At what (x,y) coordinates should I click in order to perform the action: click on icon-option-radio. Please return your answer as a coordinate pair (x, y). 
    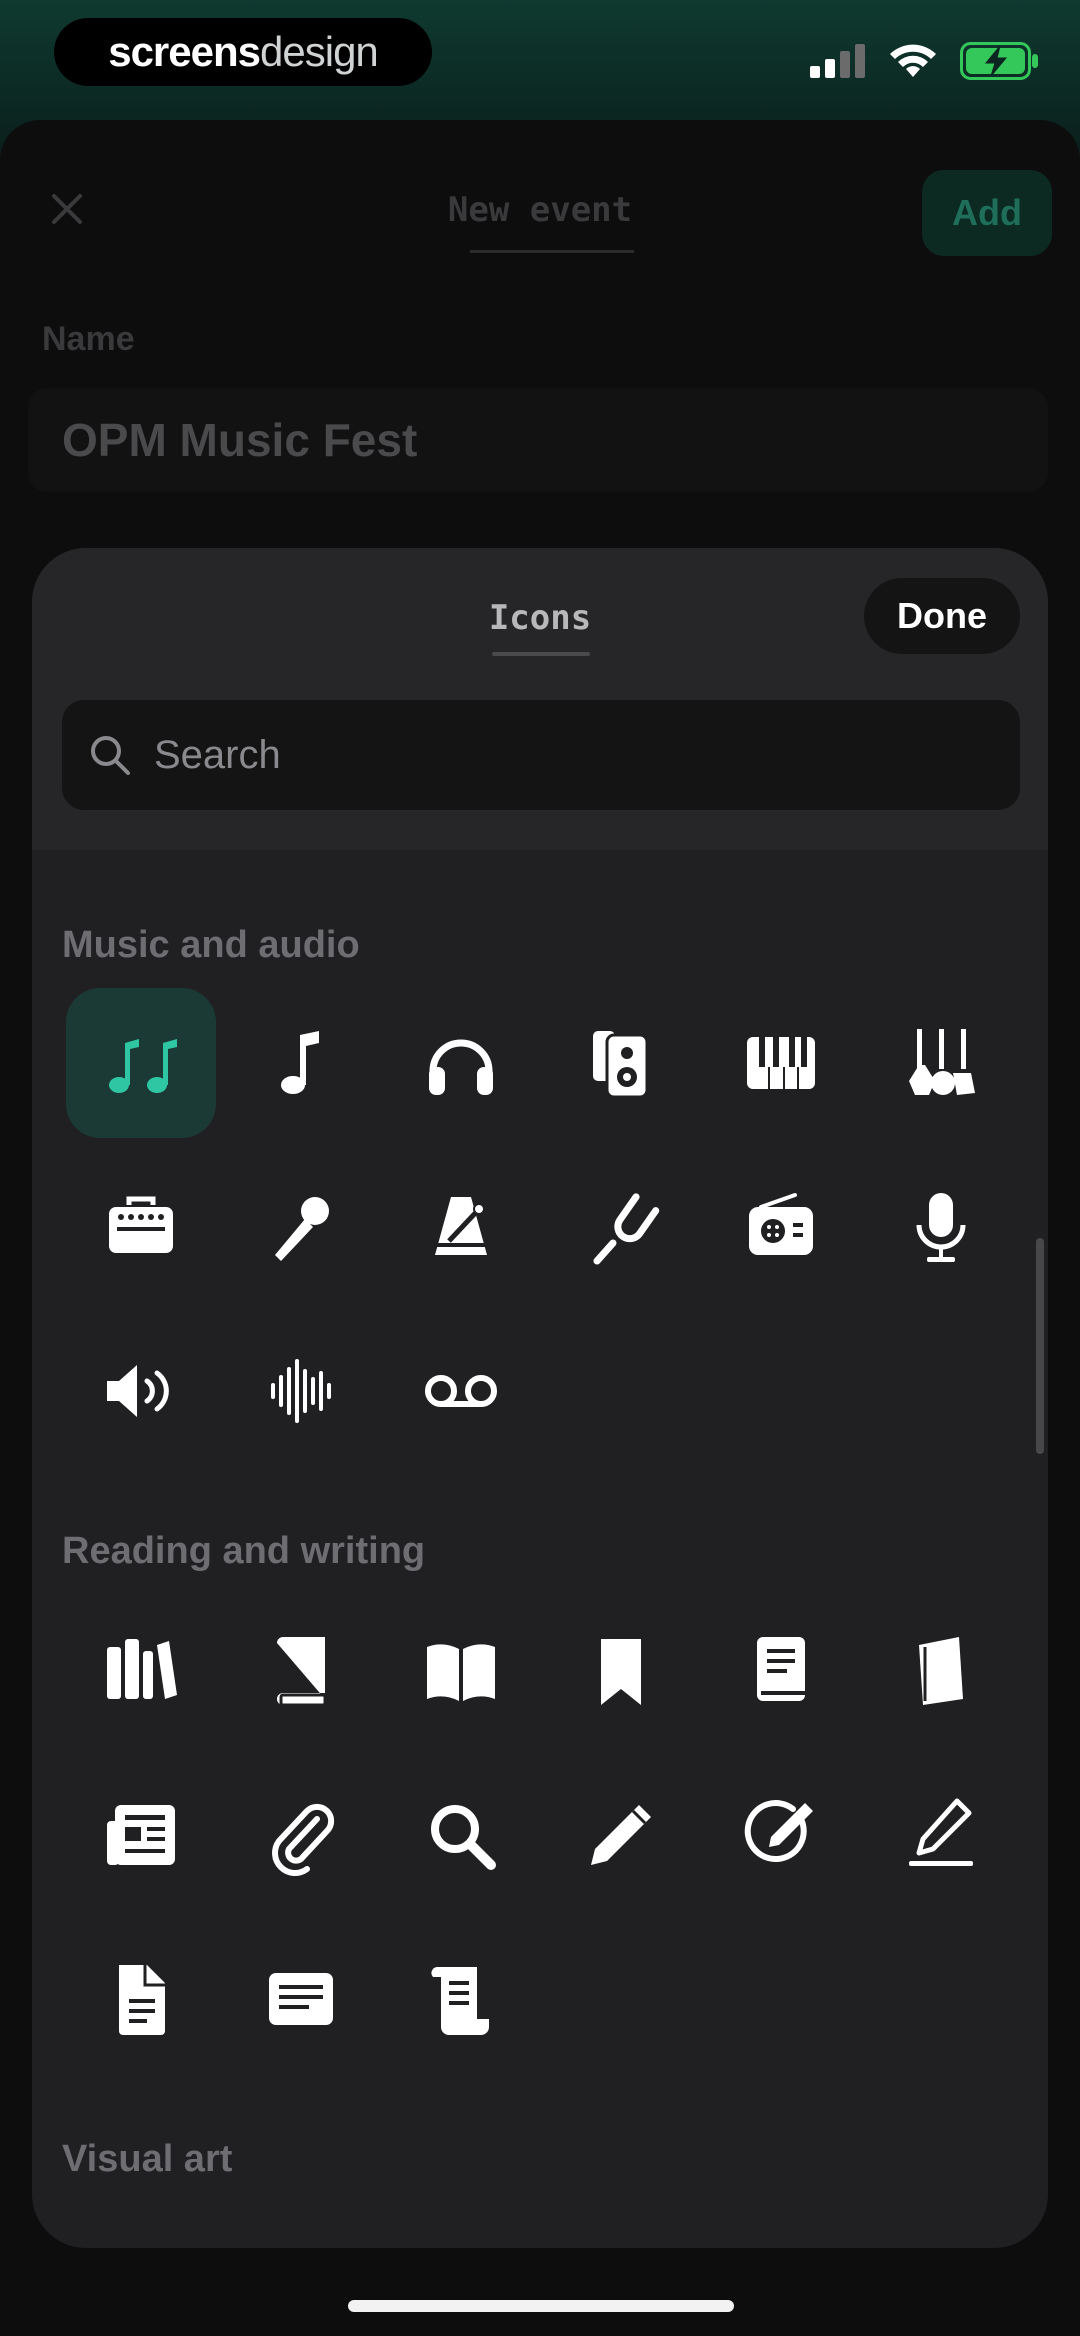
    Looking at the image, I should click on (781, 1227).